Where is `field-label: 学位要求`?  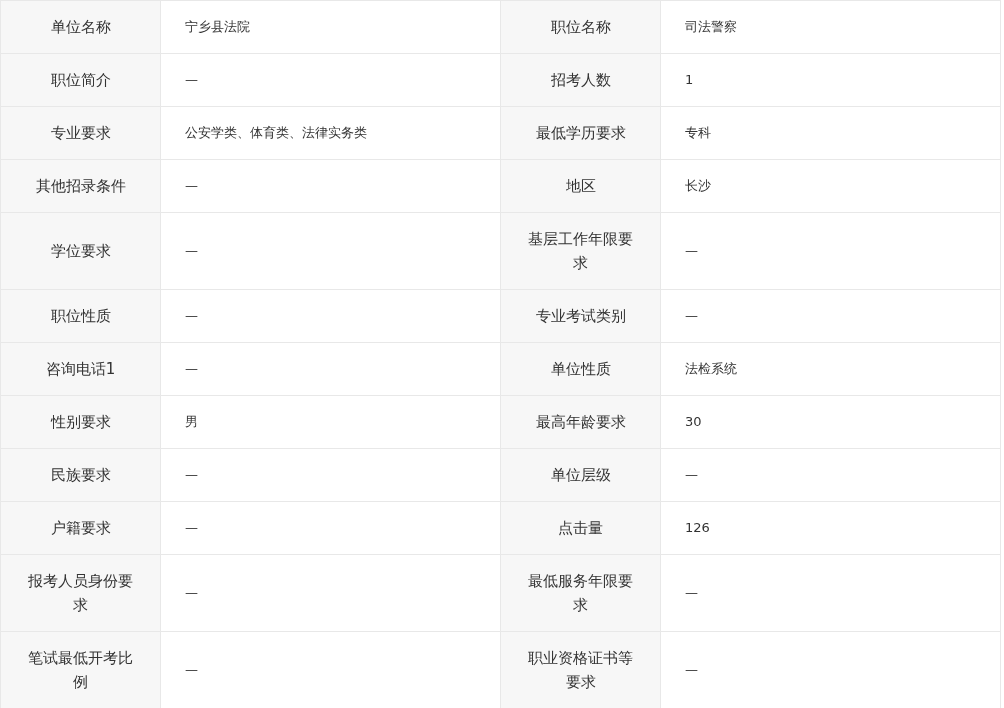
field-label: 学位要求 is located at coordinates (80, 251).